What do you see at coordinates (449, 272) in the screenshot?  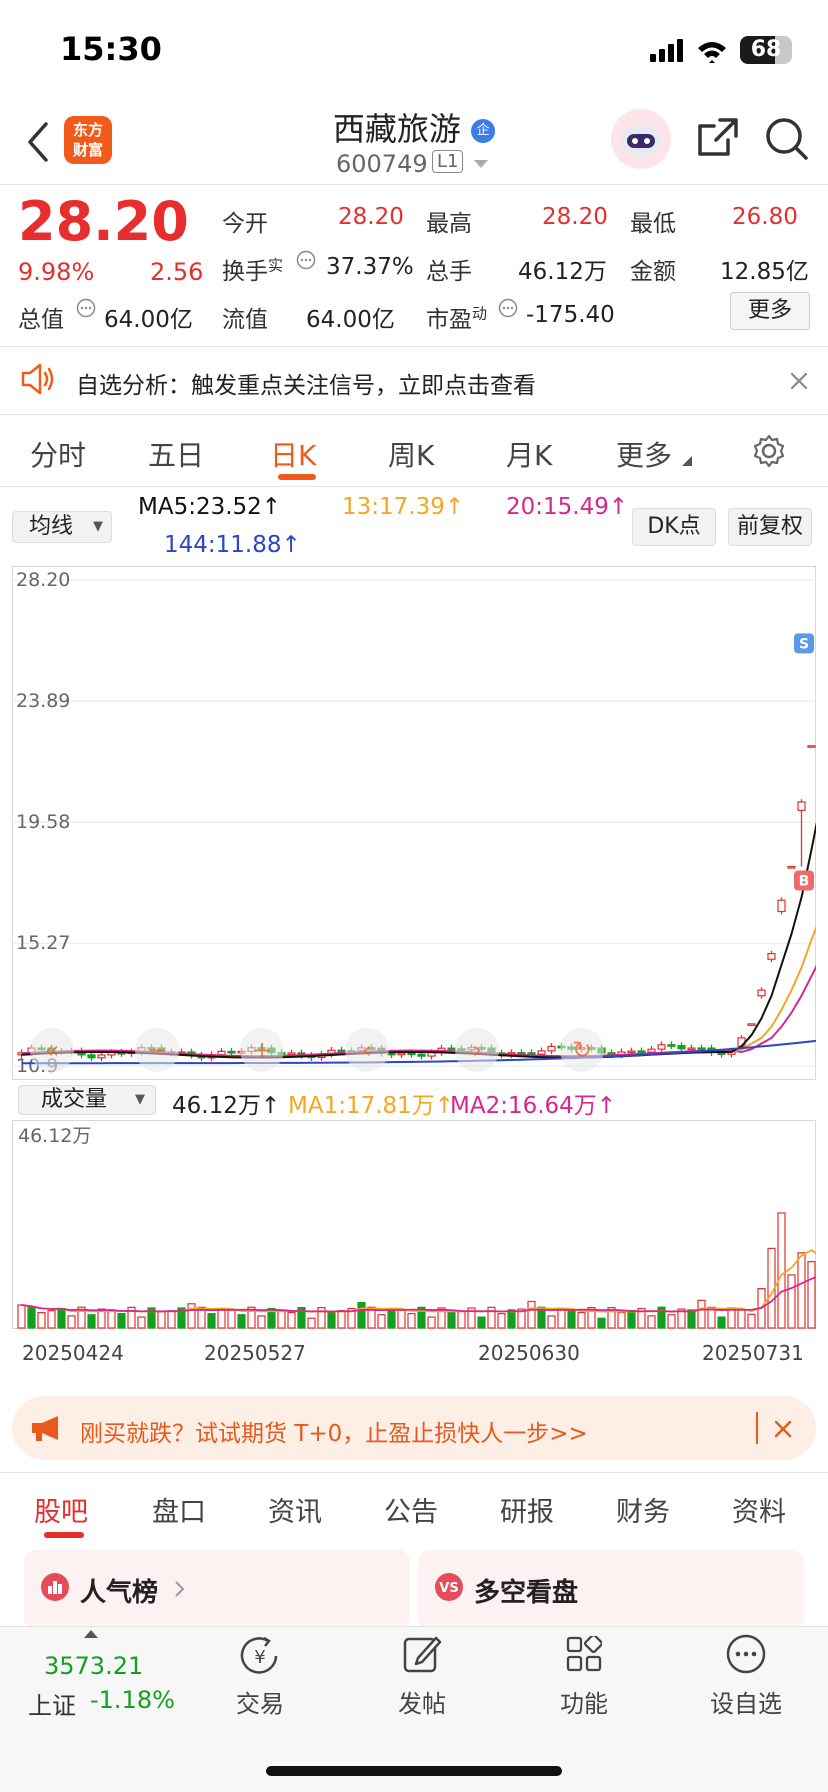 I see `volume-label: 总手` at bounding box center [449, 272].